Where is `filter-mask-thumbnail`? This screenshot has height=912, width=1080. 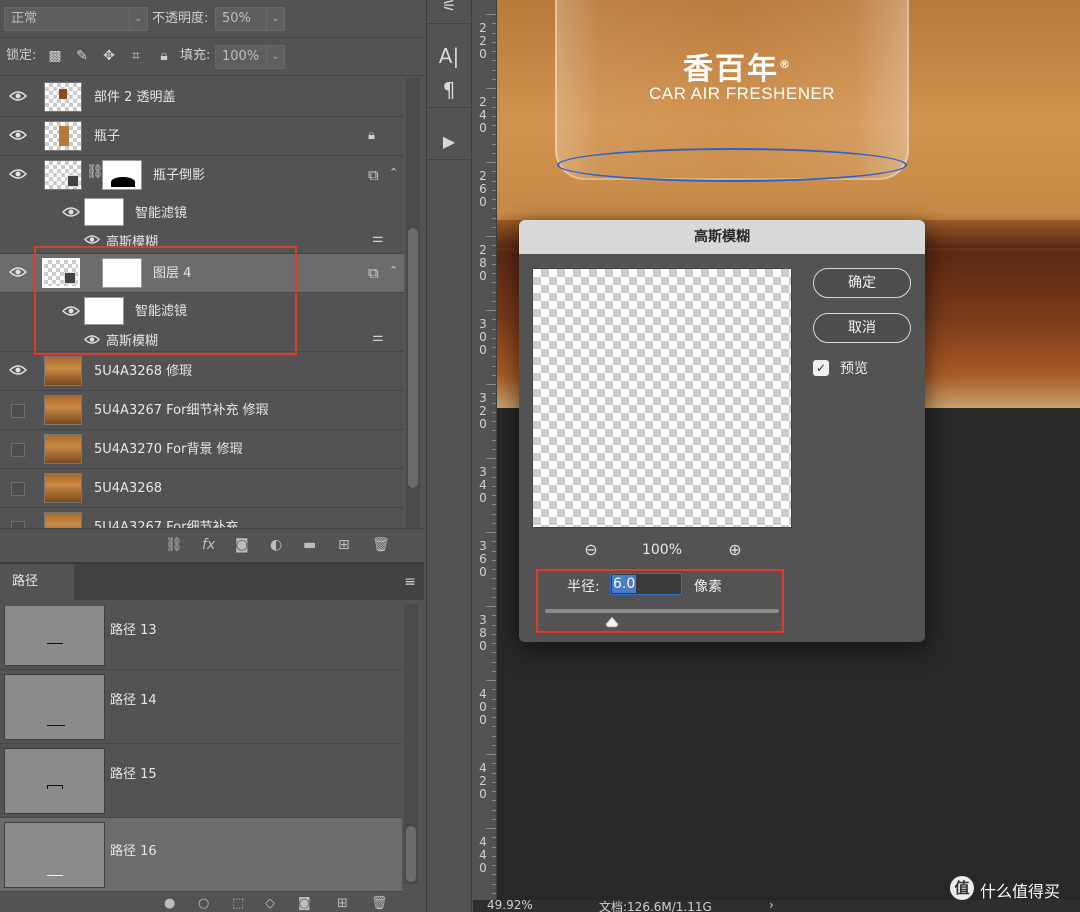
filter-mask-thumbnail is located at coordinates (104, 212).